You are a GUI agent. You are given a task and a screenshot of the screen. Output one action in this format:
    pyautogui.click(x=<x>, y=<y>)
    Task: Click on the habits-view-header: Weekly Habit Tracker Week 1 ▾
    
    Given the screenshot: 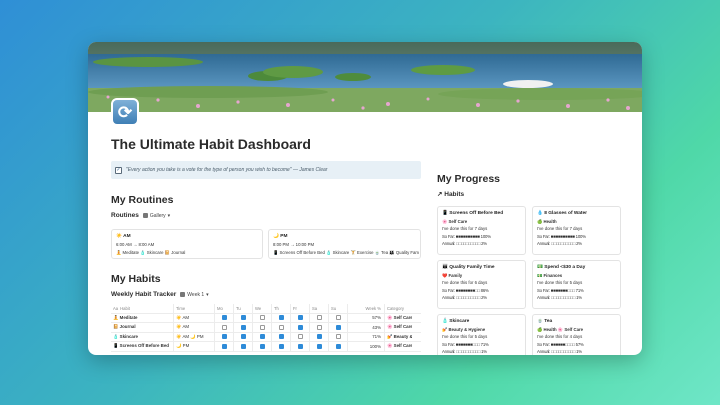 What is the action you would take?
    pyautogui.click(x=160, y=294)
    